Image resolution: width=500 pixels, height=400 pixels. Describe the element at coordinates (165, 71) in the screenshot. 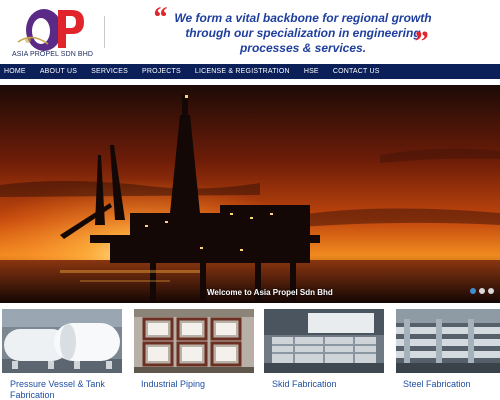

I see `nav-item-projects: PROJECTS` at that location.